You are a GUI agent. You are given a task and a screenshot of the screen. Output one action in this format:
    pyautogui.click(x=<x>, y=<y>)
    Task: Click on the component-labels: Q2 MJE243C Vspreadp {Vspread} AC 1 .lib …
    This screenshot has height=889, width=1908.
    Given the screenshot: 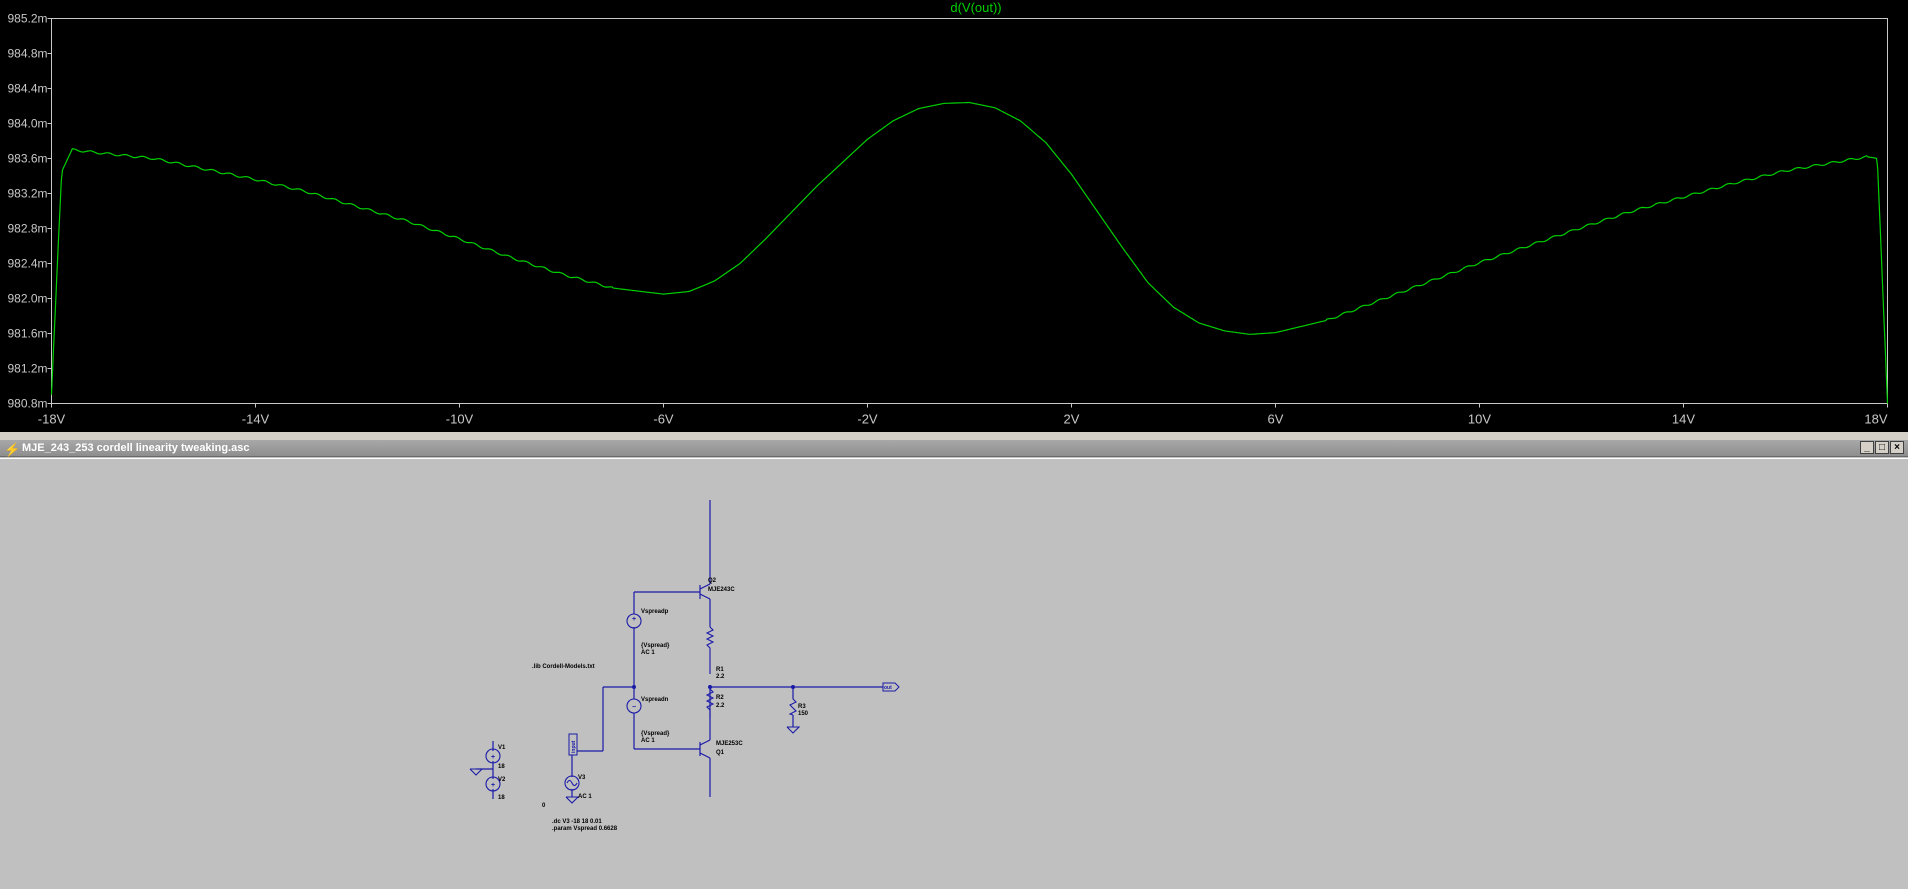 What is the action you would take?
    pyautogui.click(x=653, y=705)
    